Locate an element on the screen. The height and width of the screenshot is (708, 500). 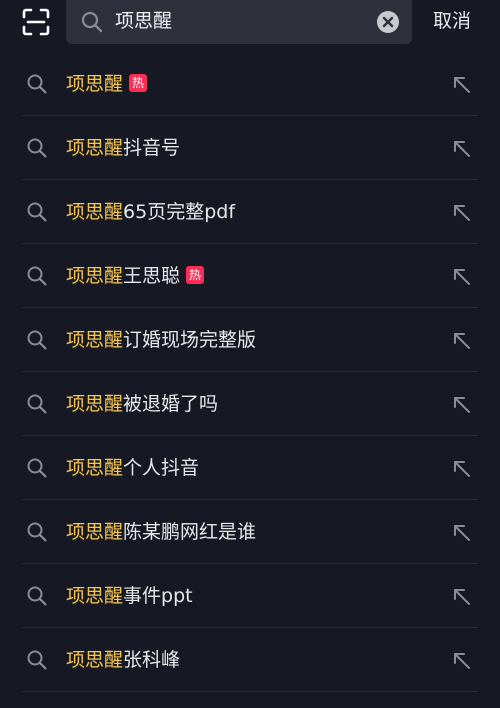
search-input: 项思醒 is located at coordinates (239, 22).